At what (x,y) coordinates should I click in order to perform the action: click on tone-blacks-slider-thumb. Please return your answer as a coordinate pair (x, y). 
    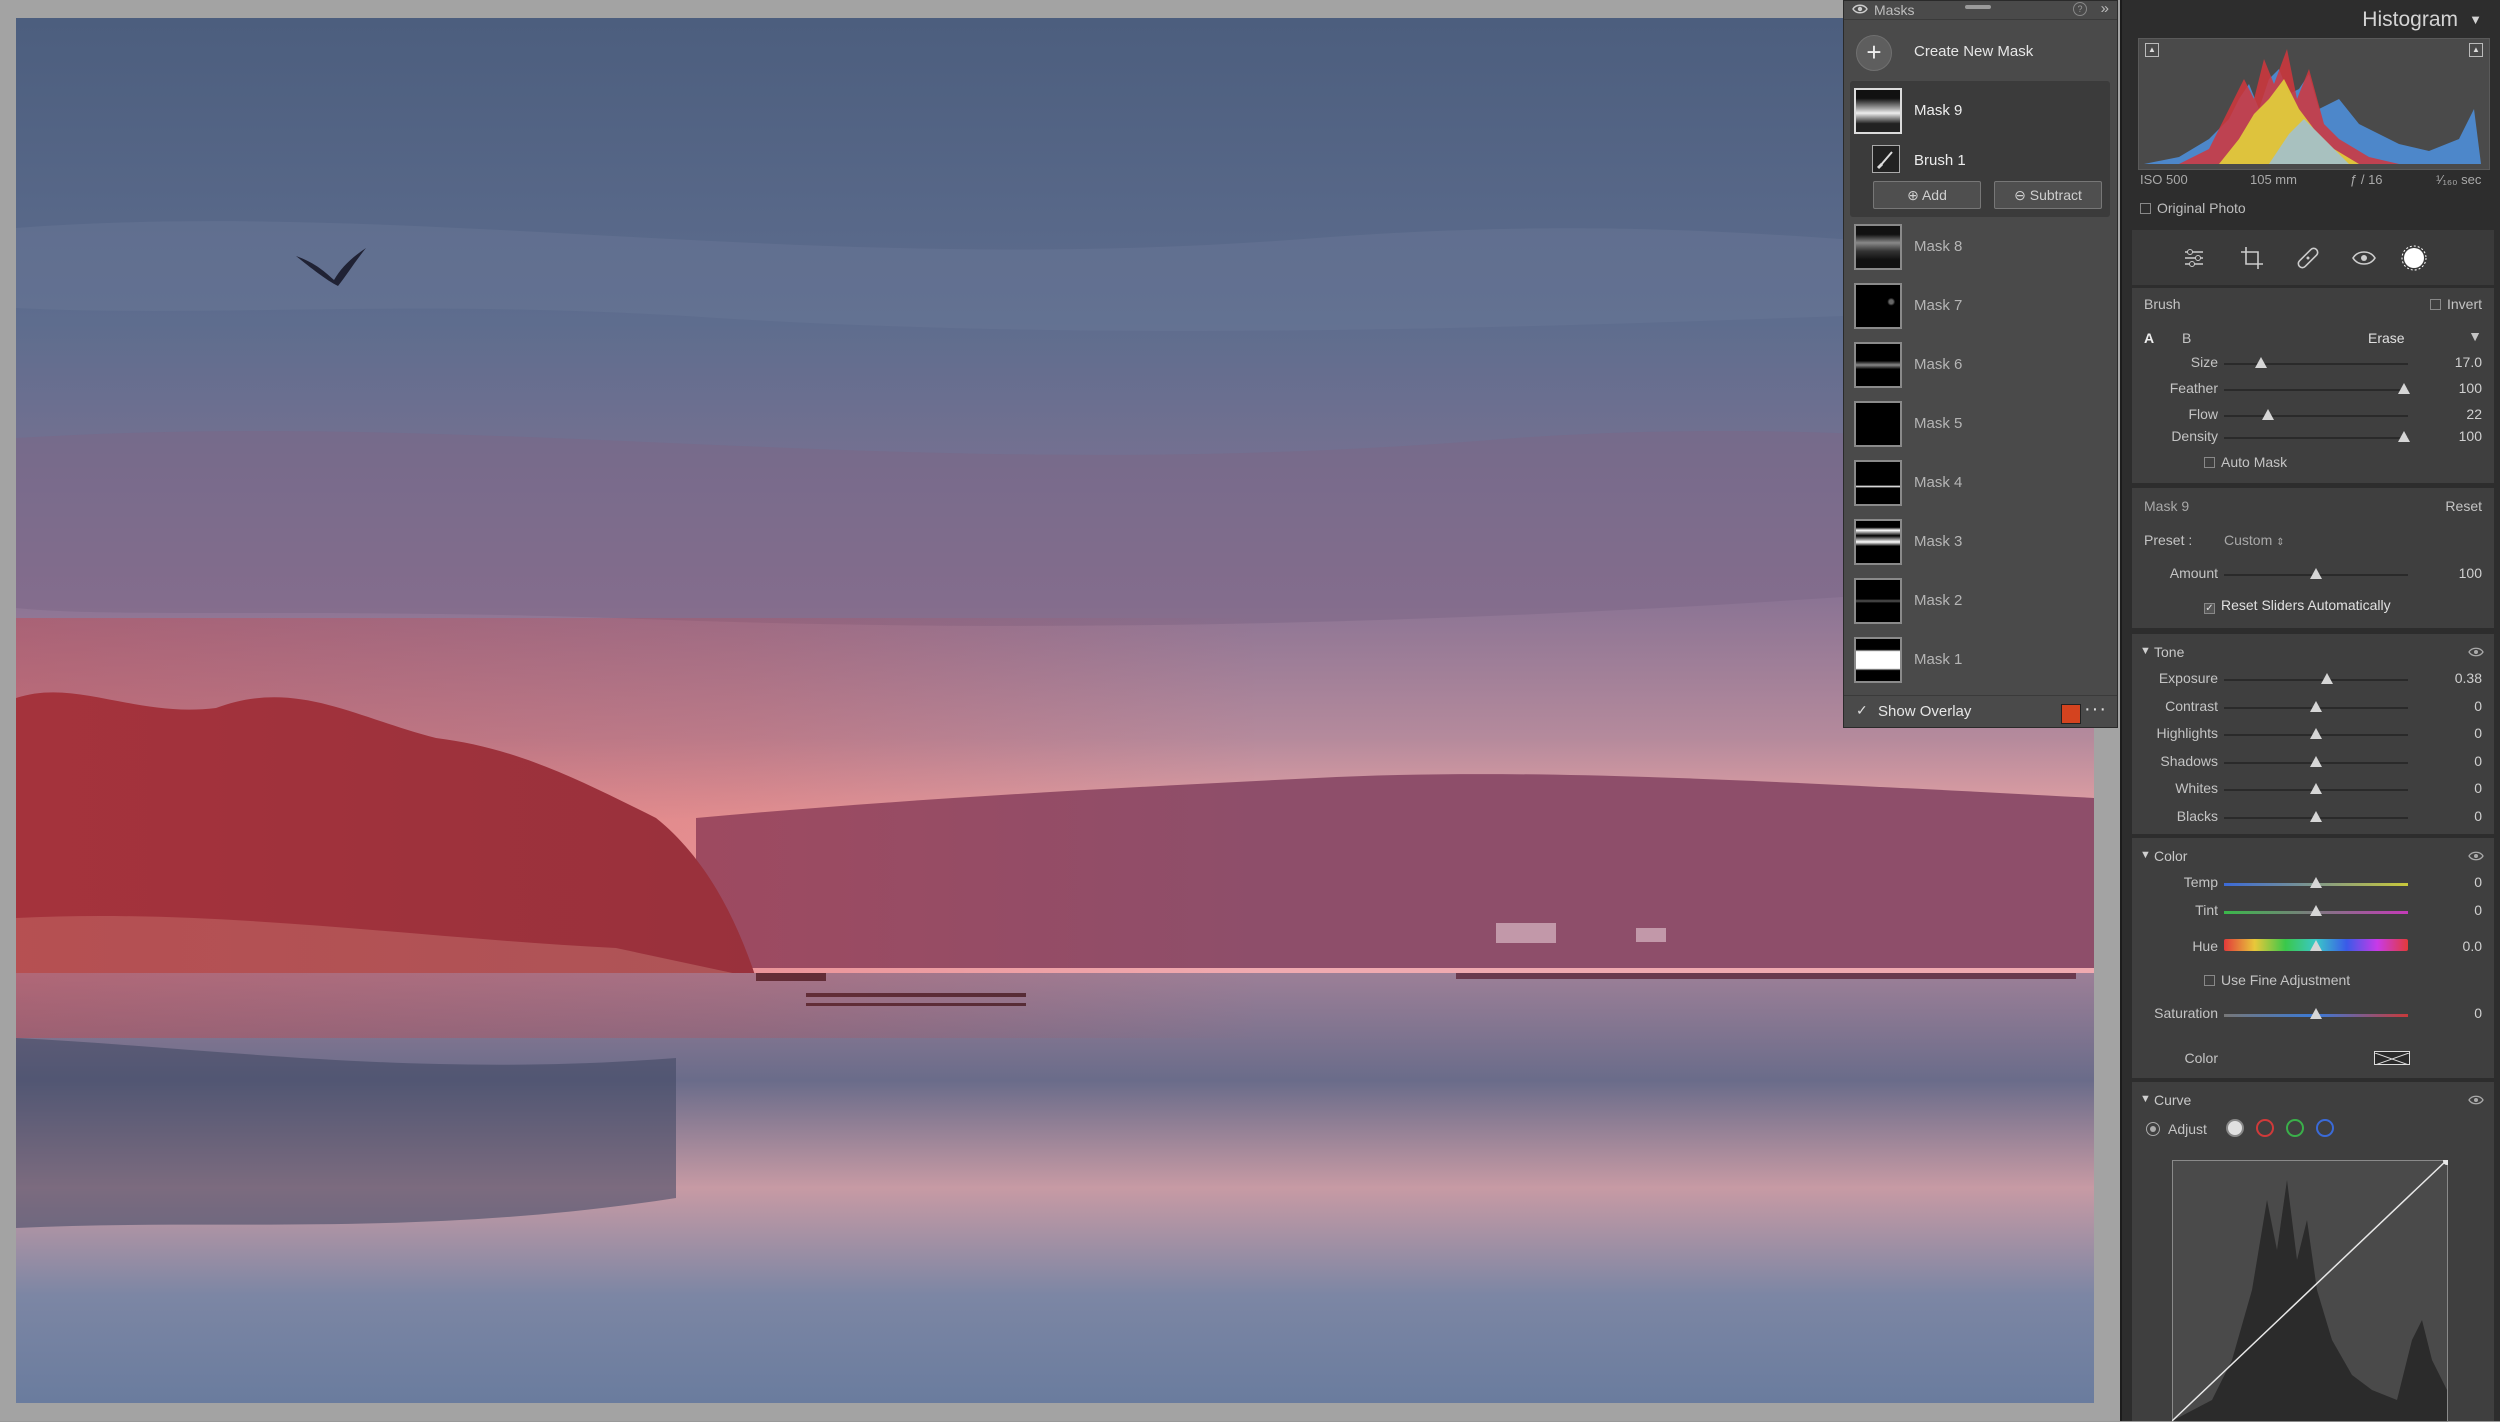
    Looking at the image, I should click on (2316, 816).